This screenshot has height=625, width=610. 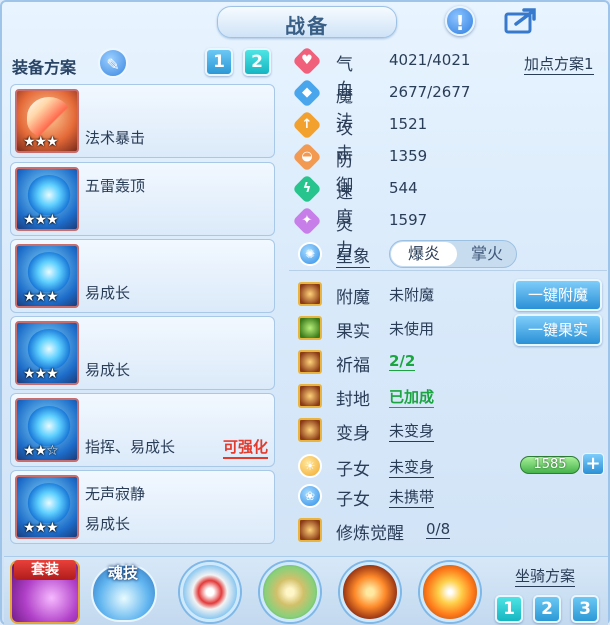 I want to click on crystal-helmet-icon: ★★★, so click(x=47, y=199).